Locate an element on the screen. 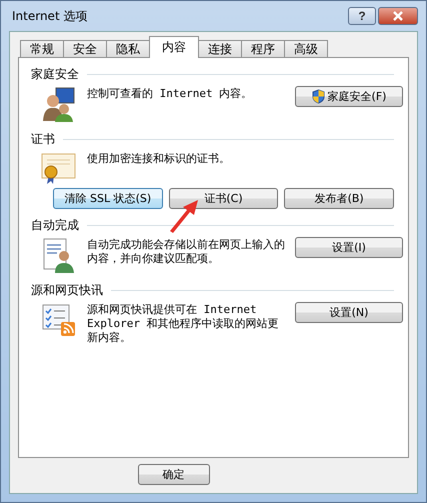 Image resolution: width=427 pixels, height=503 pixels. section-heading: 源和网页快讯 is located at coordinates (67, 290).